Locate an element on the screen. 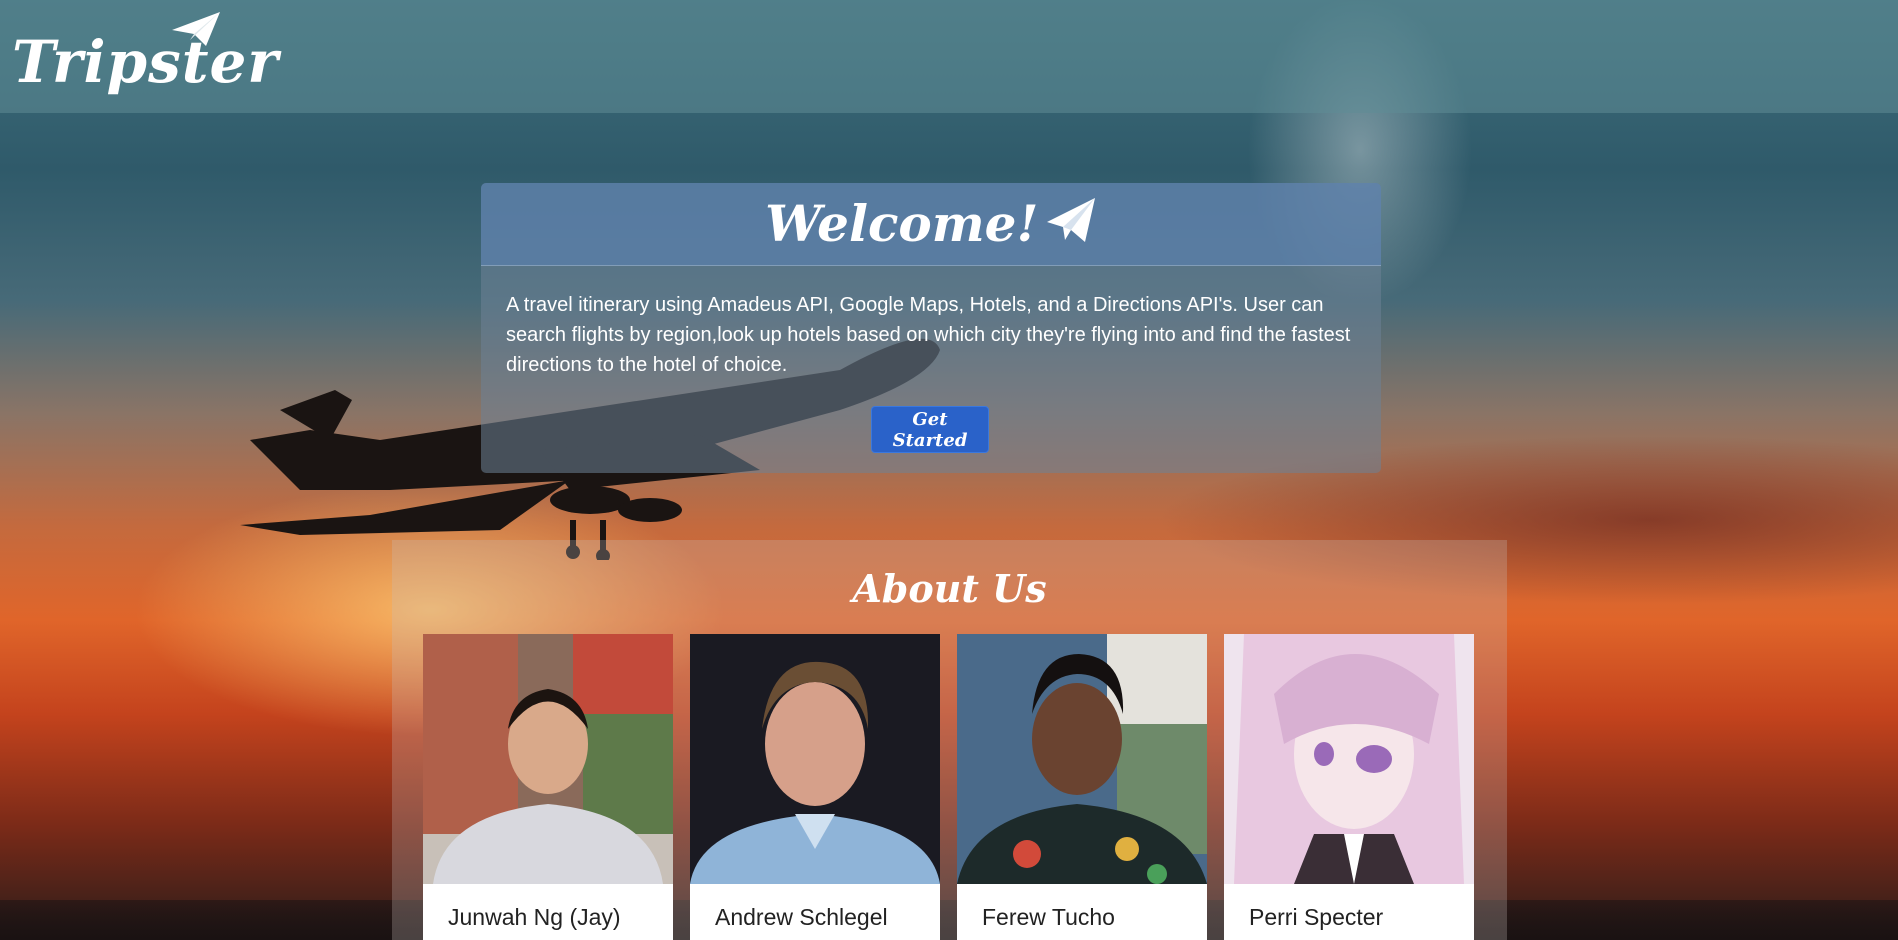 The image size is (1898, 940). welcome-title: Welcome! is located at coordinates (902, 223).